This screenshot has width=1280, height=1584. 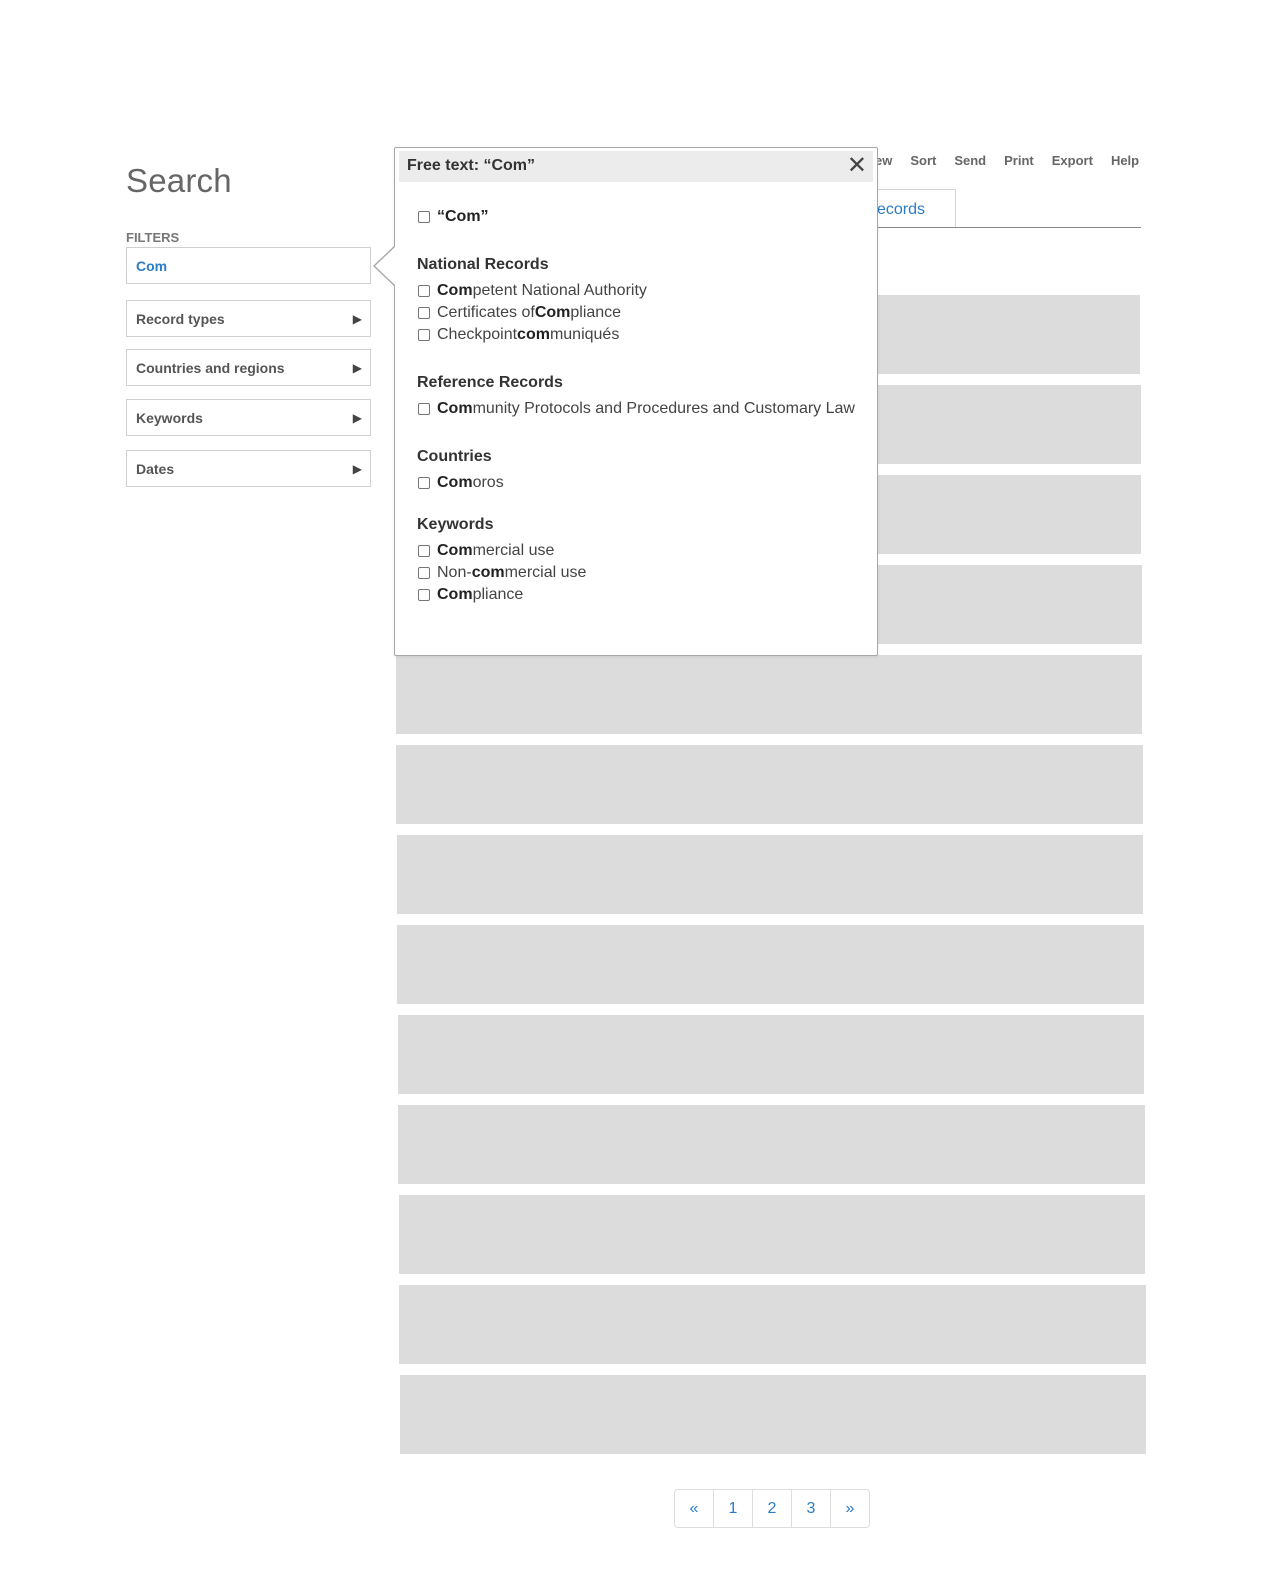 I want to click on toolbar-sort-link: Sort, so click(x=923, y=160).